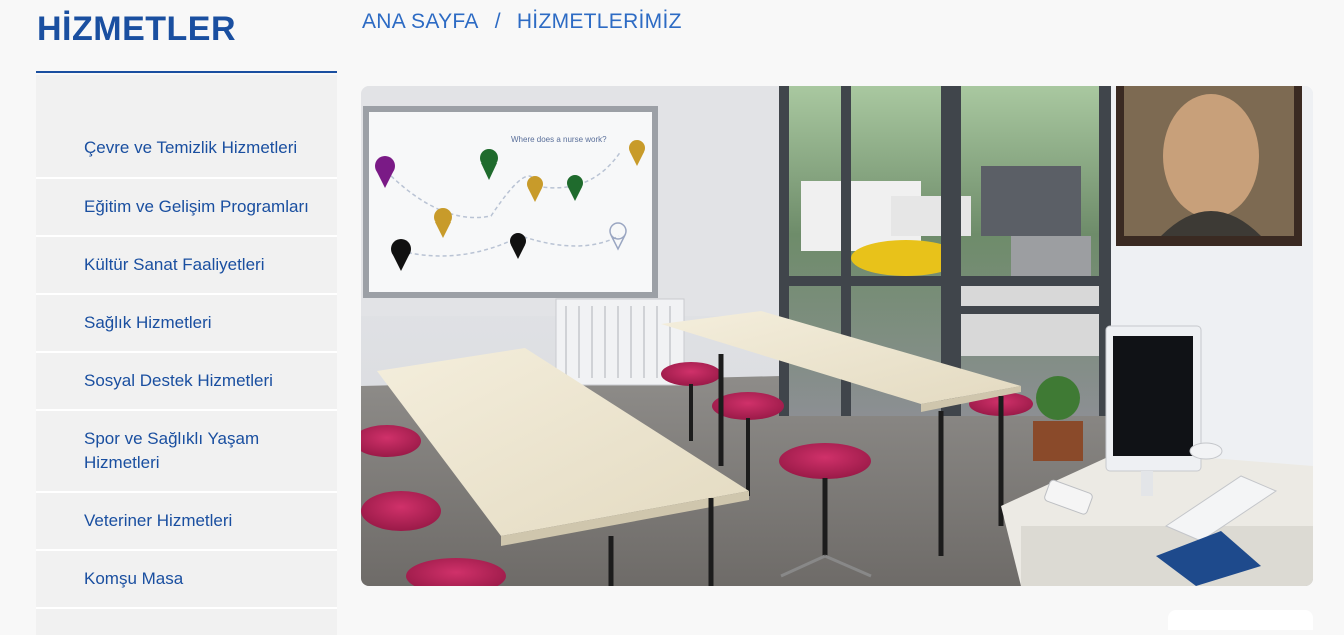 This screenshot has width=1344, height=635. I want to click on sidebar-item-sosyal-destek: Sosyal Destek Hizmetleri, so click(186, 382).